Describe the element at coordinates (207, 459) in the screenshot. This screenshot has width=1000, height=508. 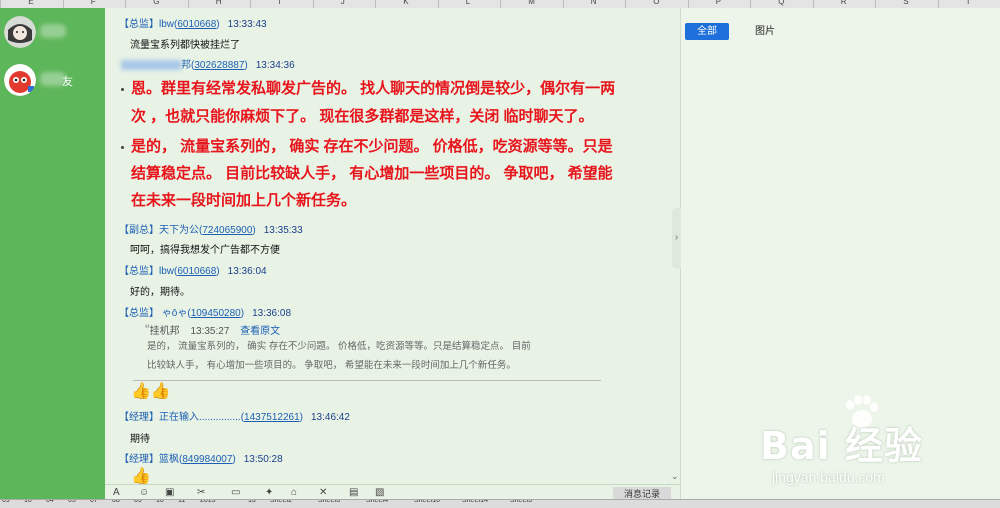
I see `user-id-link: 849984007` at that location.